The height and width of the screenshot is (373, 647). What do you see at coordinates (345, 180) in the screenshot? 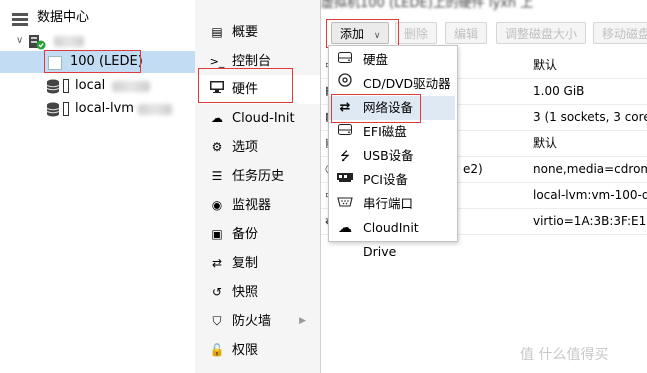
I see `pci-icon` at bounding box center [345, 180].